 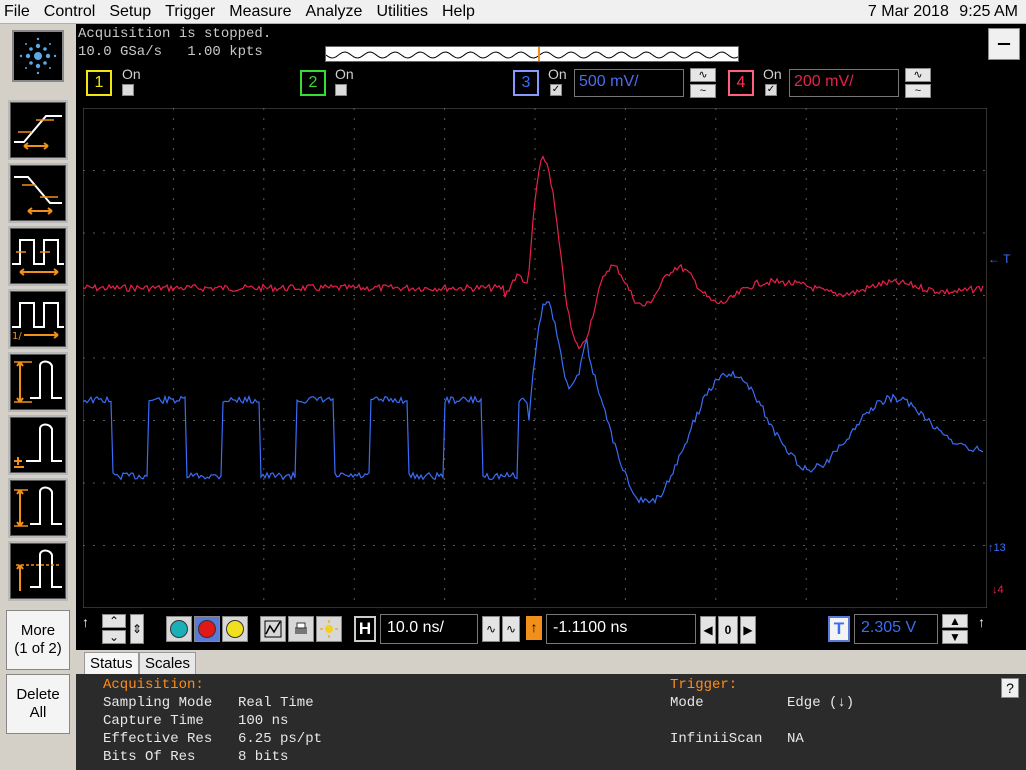 I want to click on channel-2-checkbox, so click(x=341, y=90).